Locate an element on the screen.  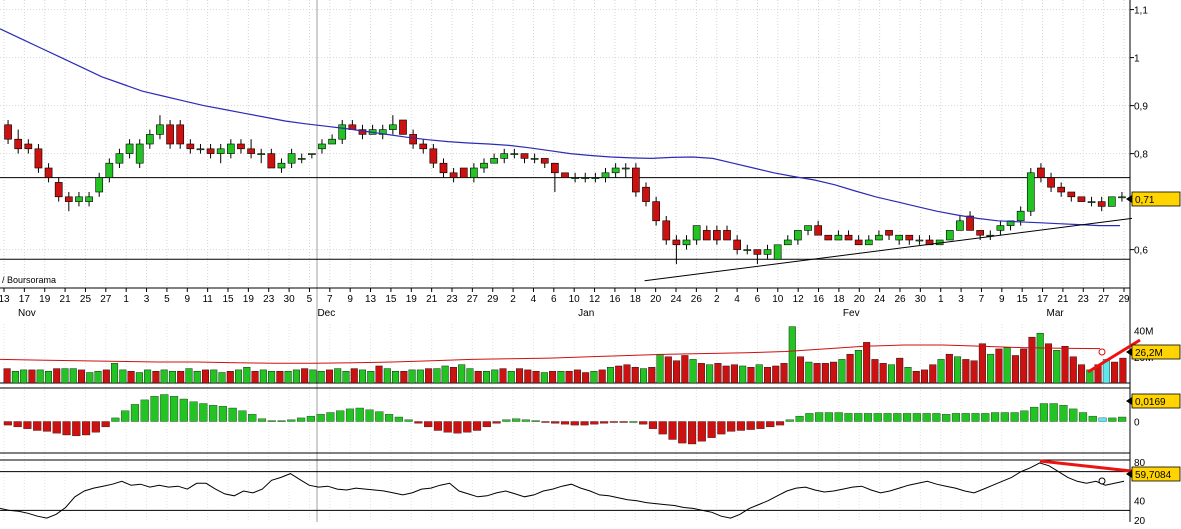
date-tick-label: 13 is located at coordinates (5, 299).